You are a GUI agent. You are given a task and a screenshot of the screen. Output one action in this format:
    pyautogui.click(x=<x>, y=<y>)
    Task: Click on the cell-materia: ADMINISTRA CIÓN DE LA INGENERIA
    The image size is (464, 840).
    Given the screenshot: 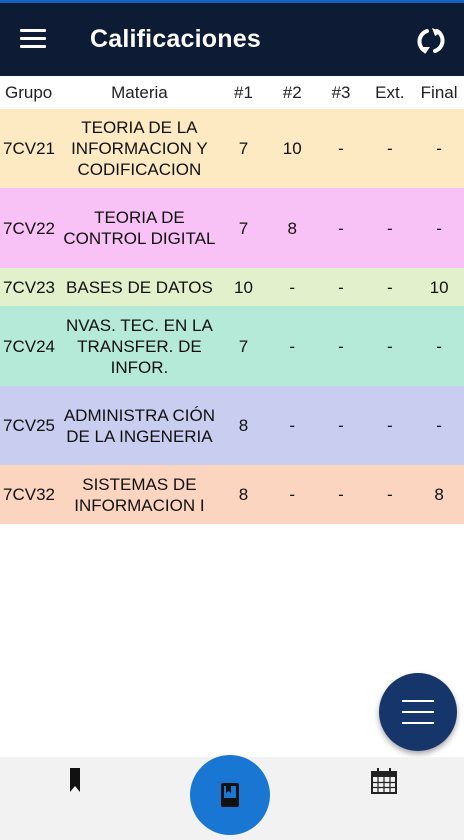 What is the action you would take?
    pyautogui.click(x=139, y=425)
    